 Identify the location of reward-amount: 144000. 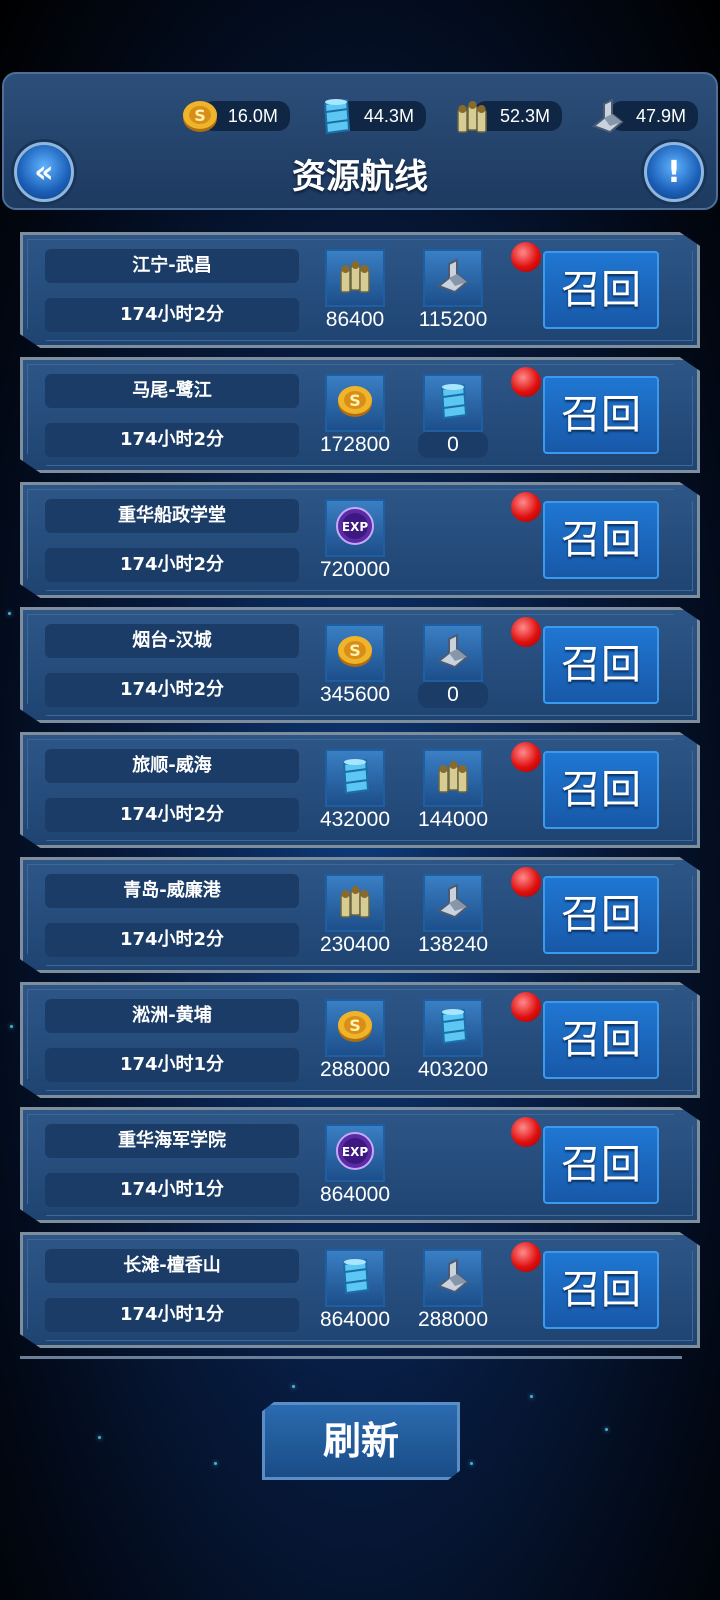
(453, 819).